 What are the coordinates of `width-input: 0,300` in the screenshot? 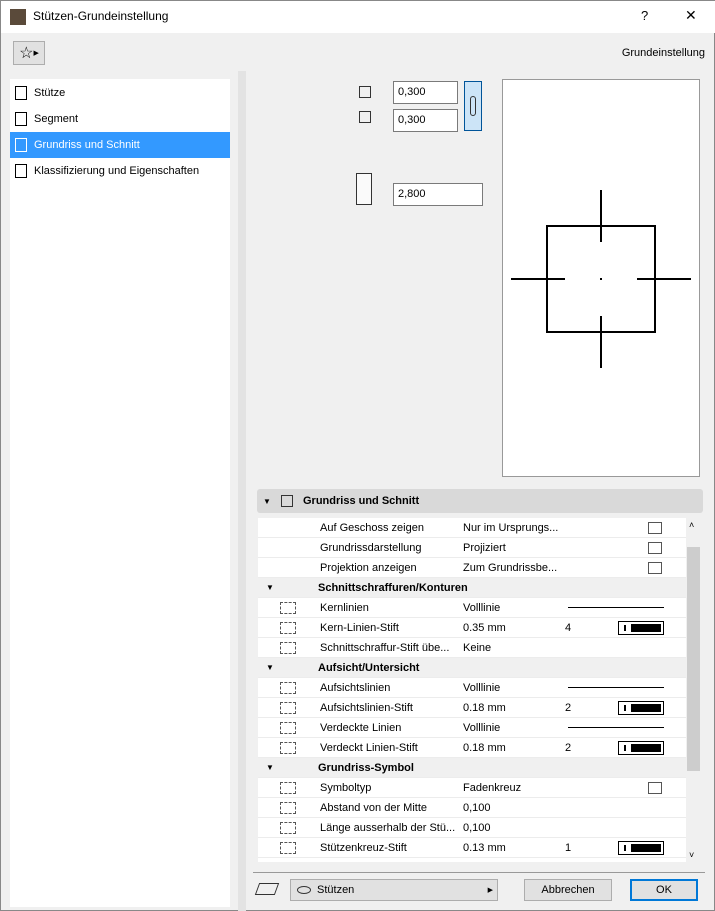 It's located at (425, 92).